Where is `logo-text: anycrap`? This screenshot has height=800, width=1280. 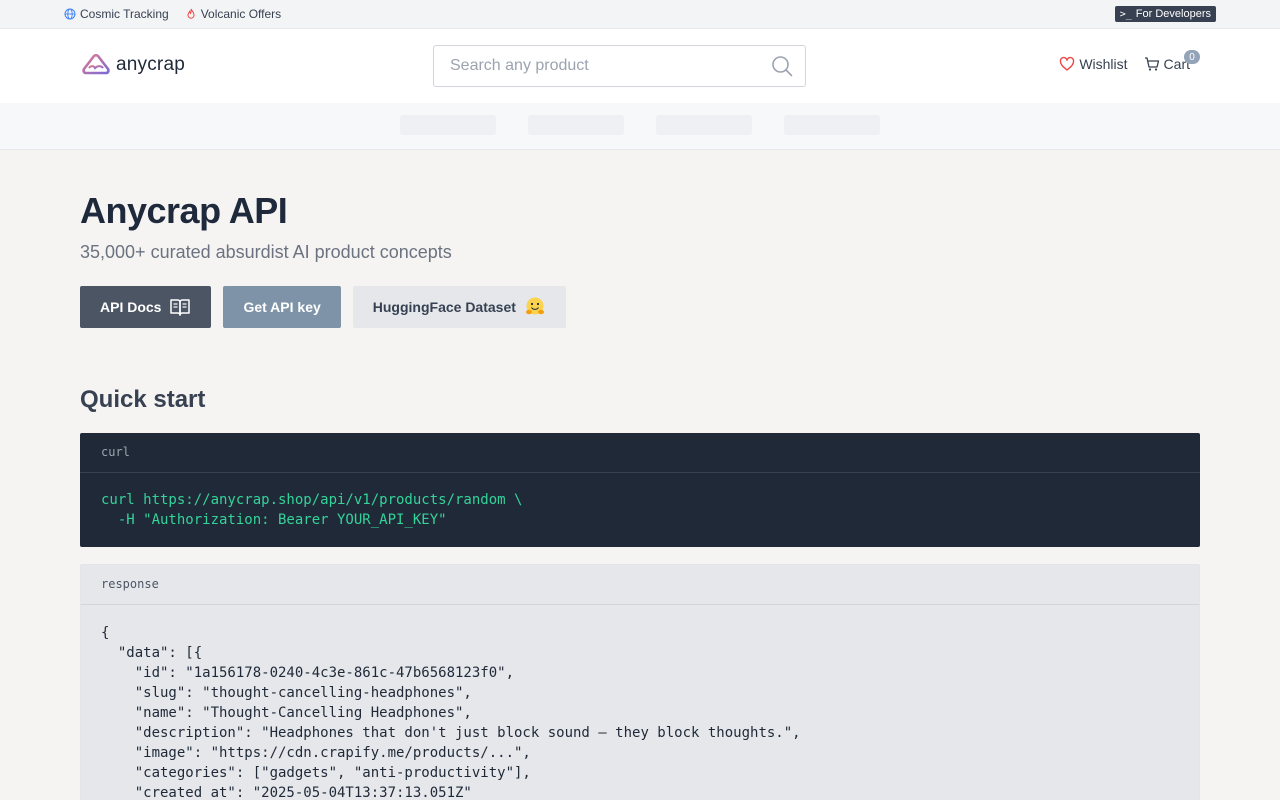 logo-text: anycrap is located at coordinates (150, 64).